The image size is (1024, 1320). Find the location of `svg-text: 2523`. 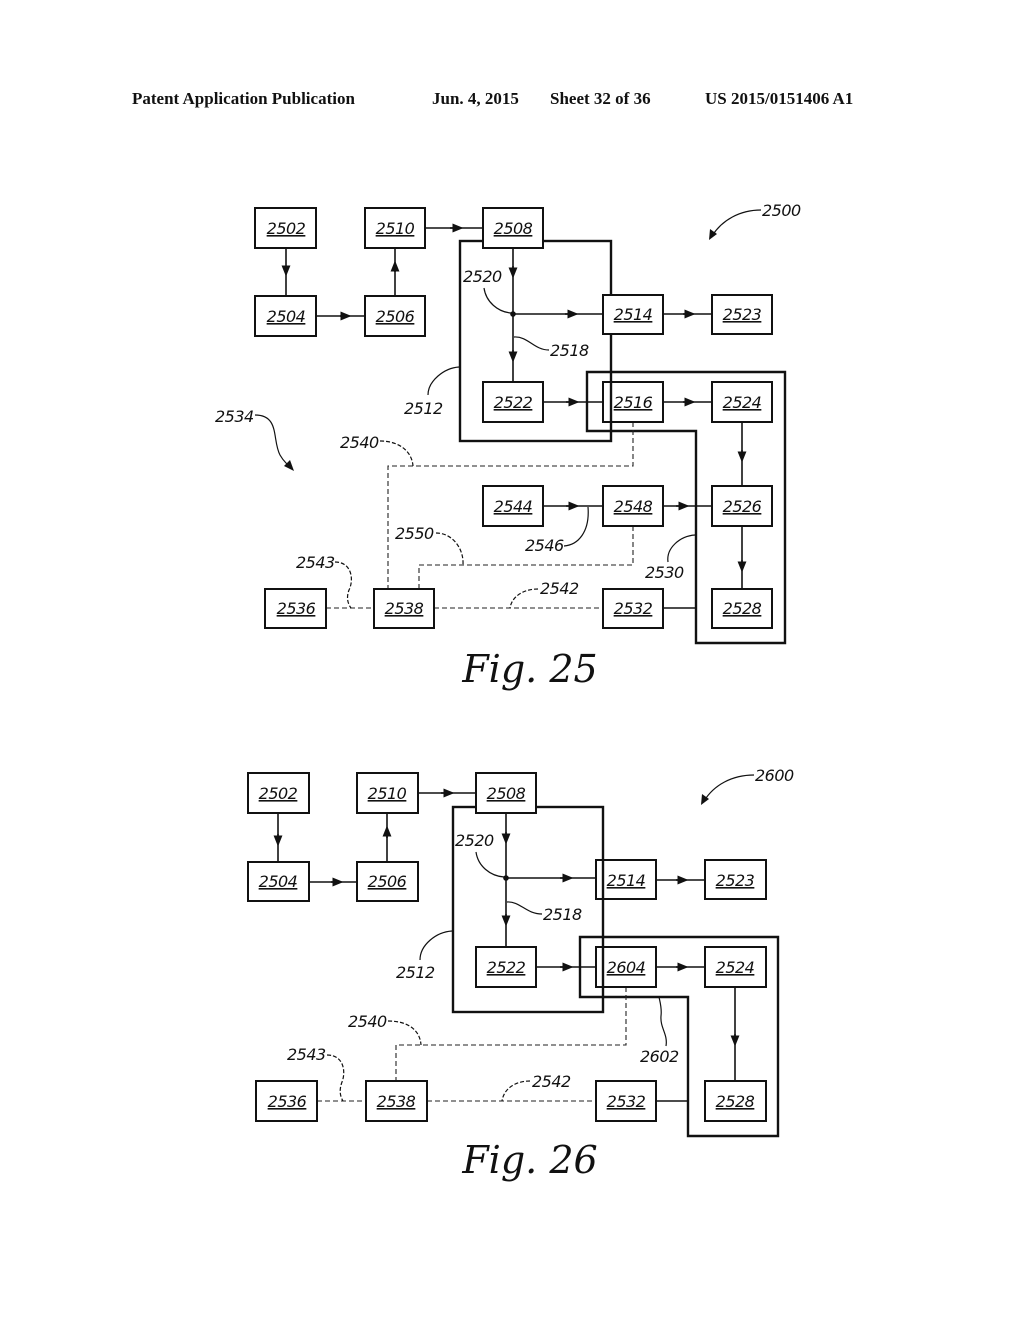

svg-text: 2523 is located at coordinates (742, 314).